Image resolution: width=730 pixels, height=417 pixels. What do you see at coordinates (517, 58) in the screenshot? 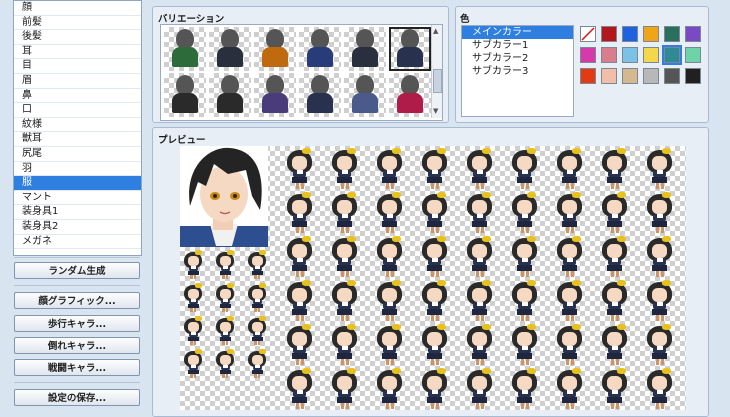
I see `color-target-item: サブカラー2` at bounding box center [517, 58].